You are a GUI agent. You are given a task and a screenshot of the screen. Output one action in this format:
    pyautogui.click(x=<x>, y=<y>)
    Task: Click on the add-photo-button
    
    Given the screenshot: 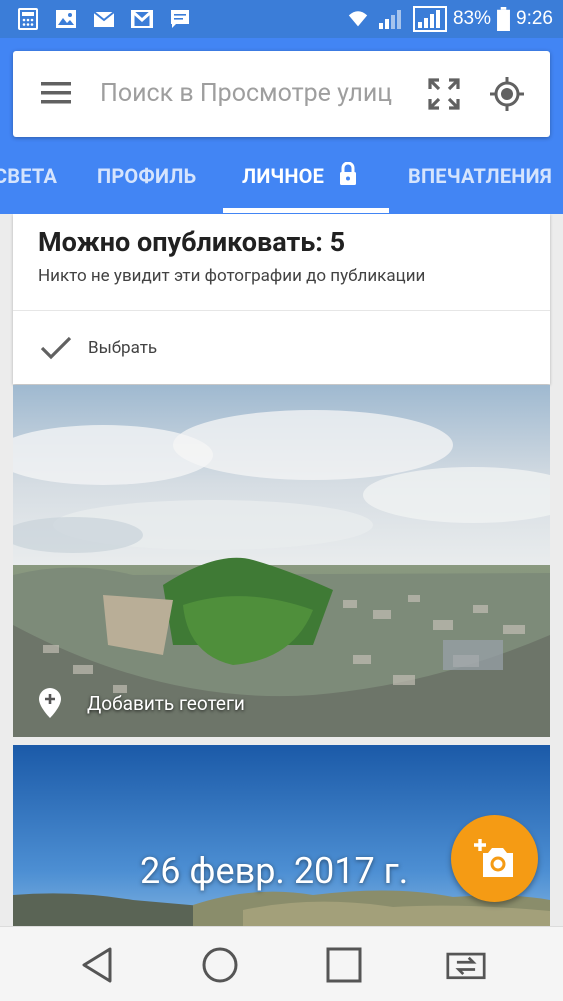 What is the action you would take?
    pyautogui.click(x=494, y=858)
    